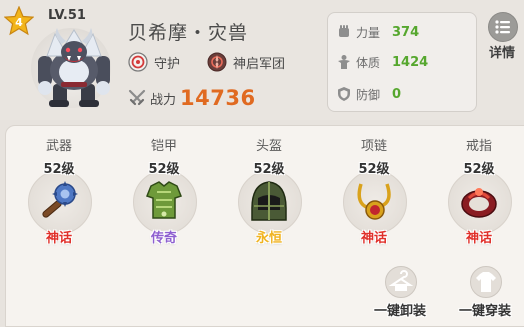  Describe the element at coordinates (478, 146) in the screenshot. I see `slot-name: 戒指` at that location.